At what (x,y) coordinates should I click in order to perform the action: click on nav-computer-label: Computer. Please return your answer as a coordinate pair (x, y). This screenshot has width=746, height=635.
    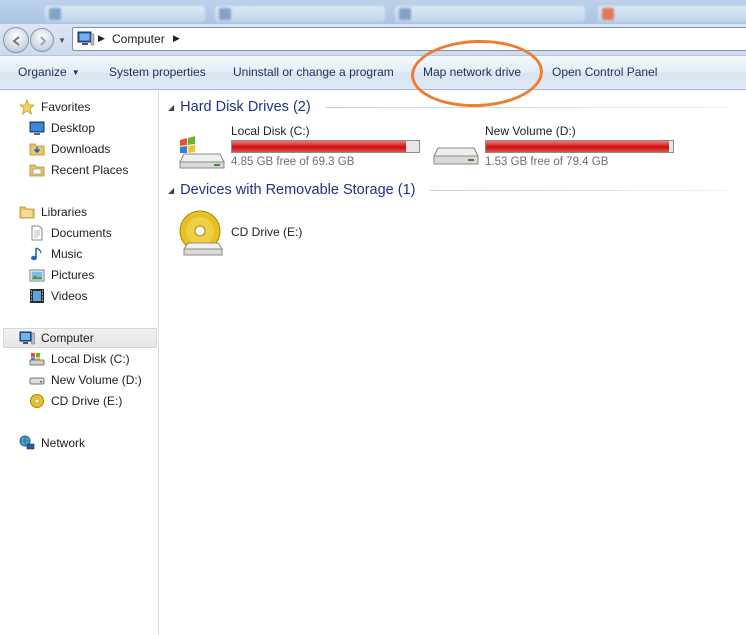
    Looking at the image, I should click on (67, 338).